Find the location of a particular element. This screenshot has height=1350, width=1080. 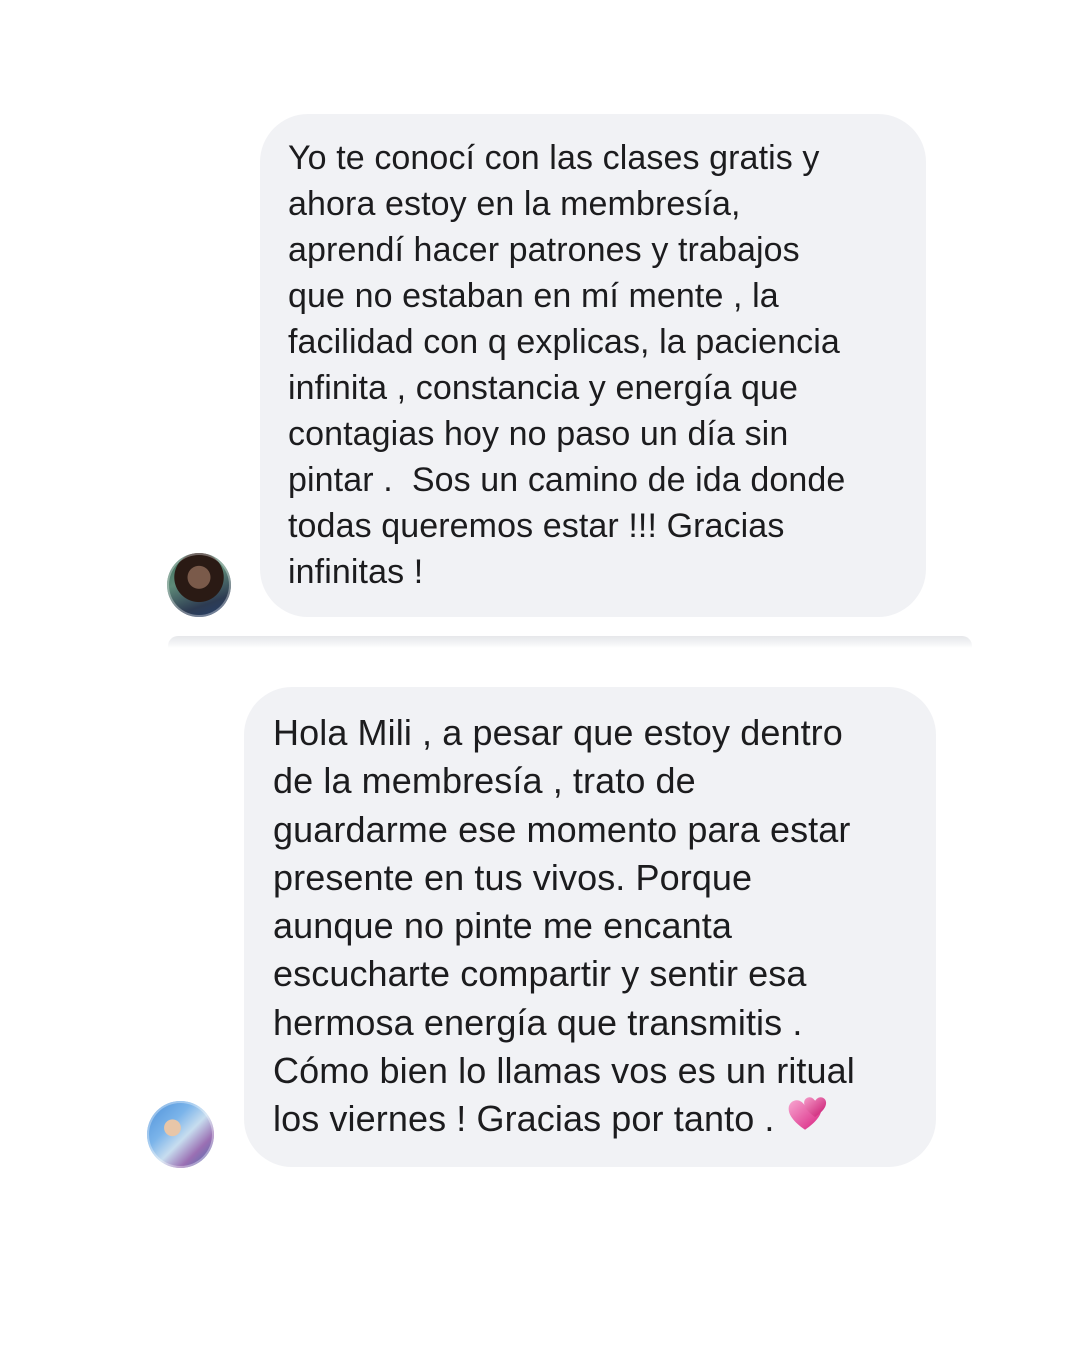

message-line: todas queremos estar !!! Gracias is located at coordinates (536, 526).